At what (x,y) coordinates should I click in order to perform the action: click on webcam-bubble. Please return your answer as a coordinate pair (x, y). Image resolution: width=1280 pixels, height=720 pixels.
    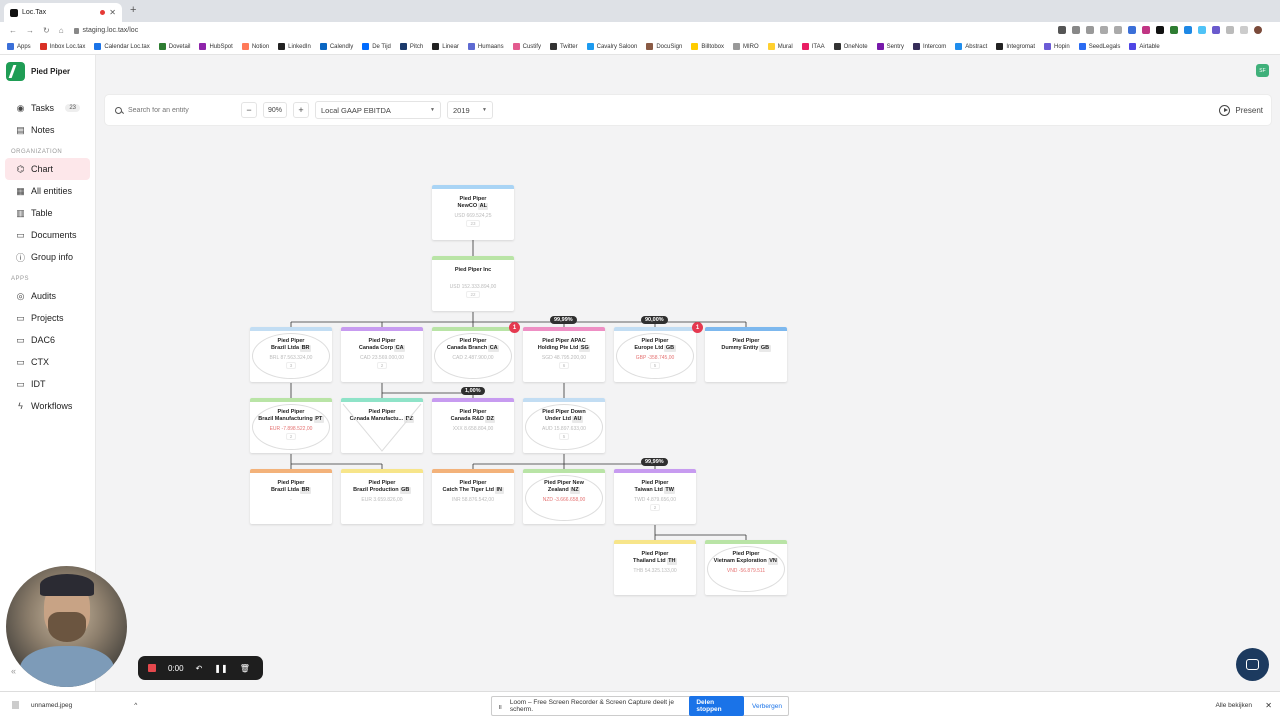
    Looking at the image, I should click on (66, 626).